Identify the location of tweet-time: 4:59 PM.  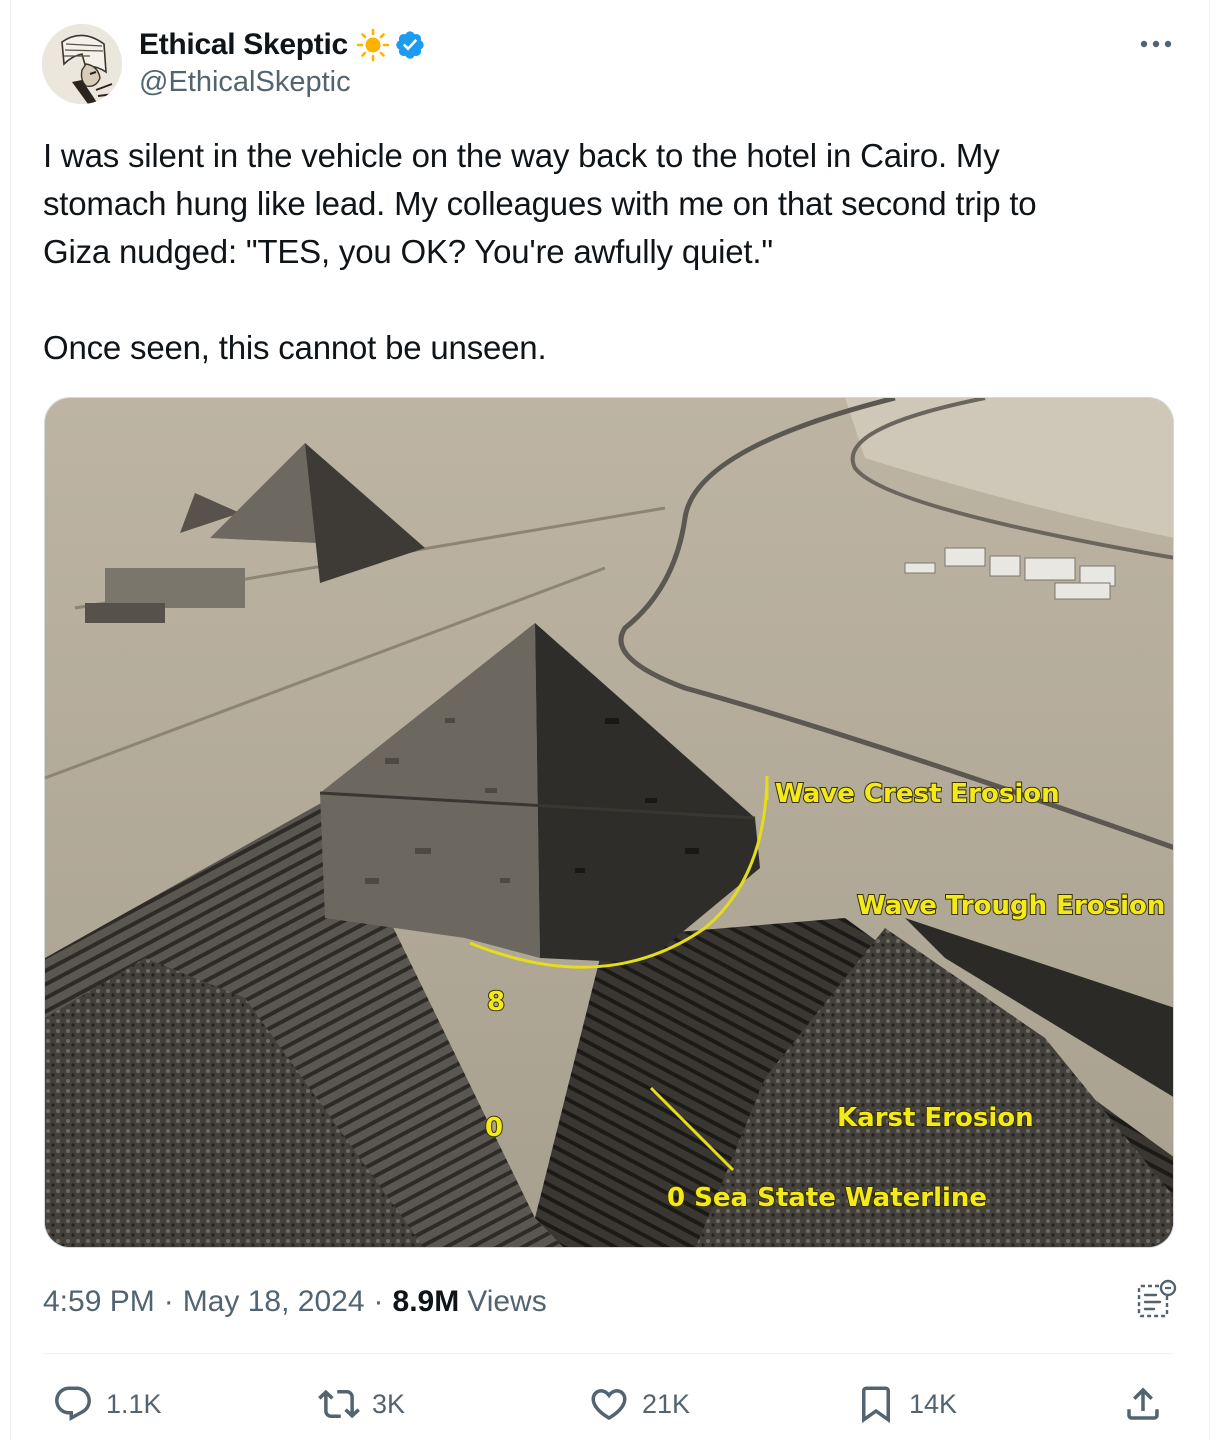
(99, 1302).